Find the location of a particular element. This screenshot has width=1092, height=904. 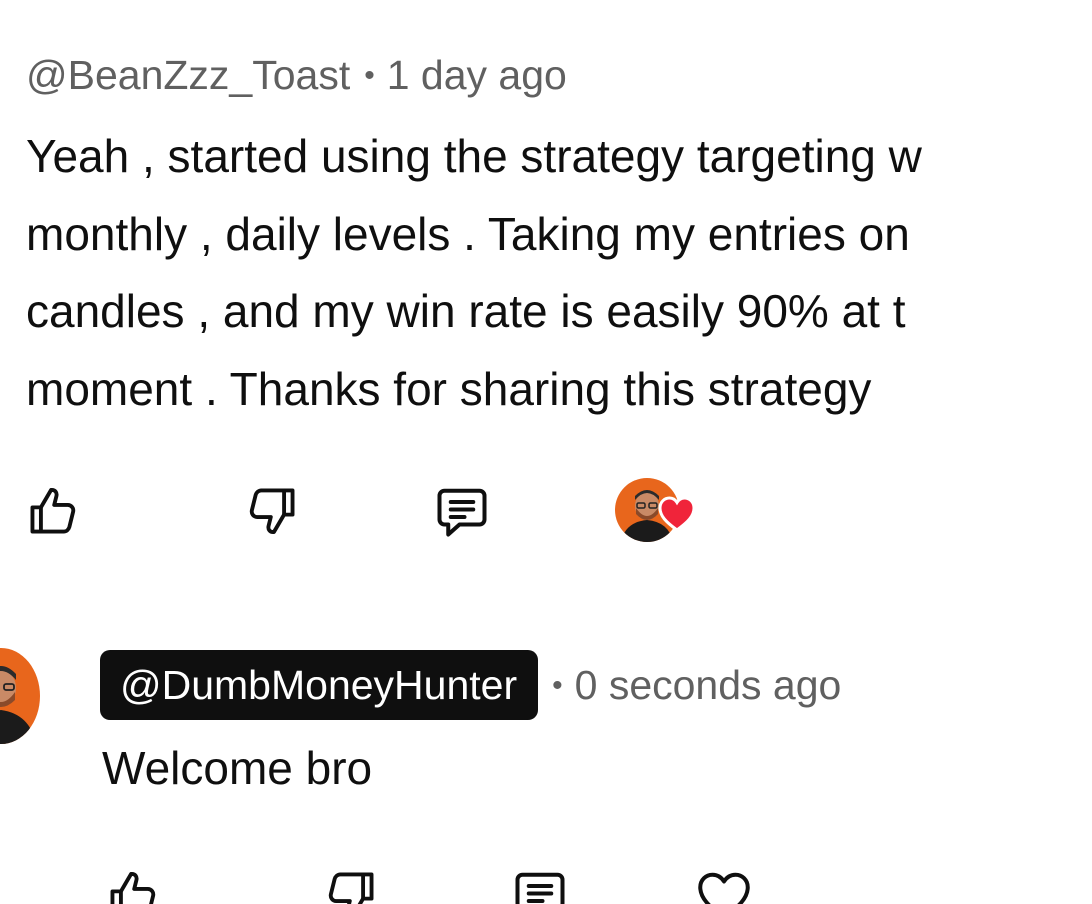

comment-timestamp: 1 day ago is located at coordinates (477, 75).